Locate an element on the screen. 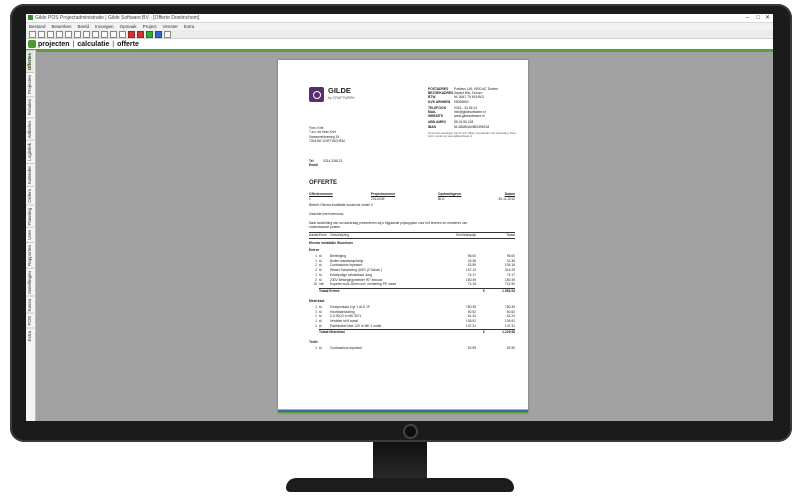 This screenshot has height=500, width=800. row-unit-price: 157.13 is located at coordinates (470, 270).